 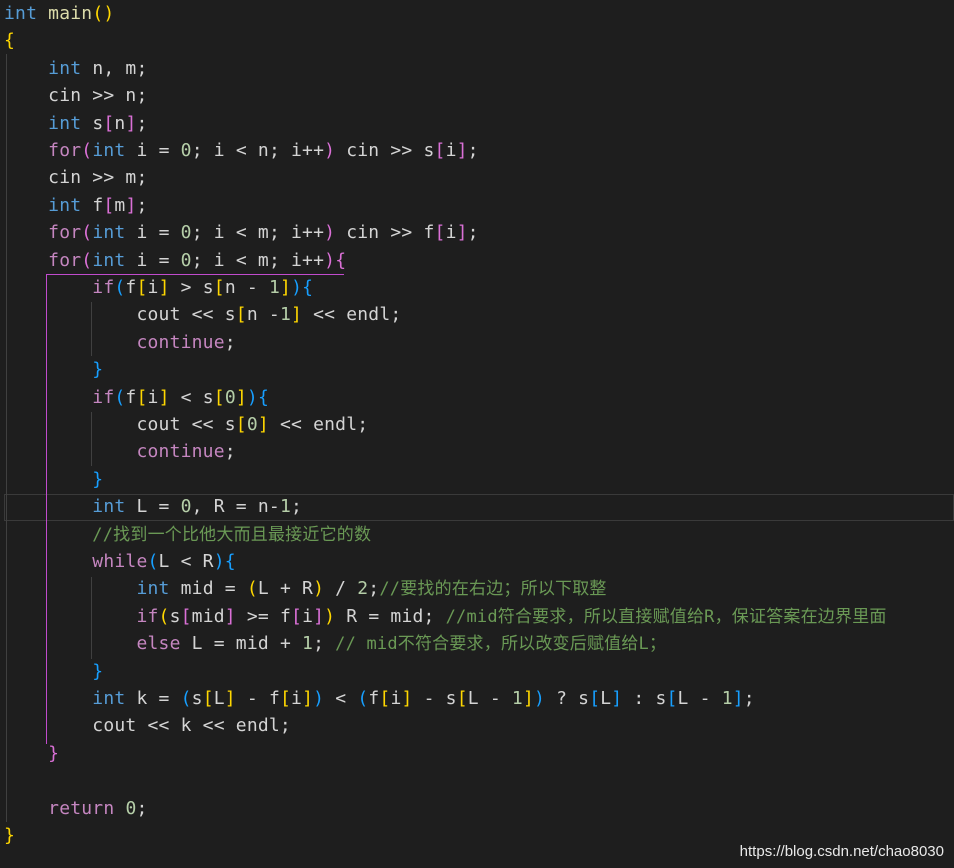 What do you see at coordinates (352, 315) in the screenshot?
I see `code-token: << endl;` at bounding box center [352, 315].